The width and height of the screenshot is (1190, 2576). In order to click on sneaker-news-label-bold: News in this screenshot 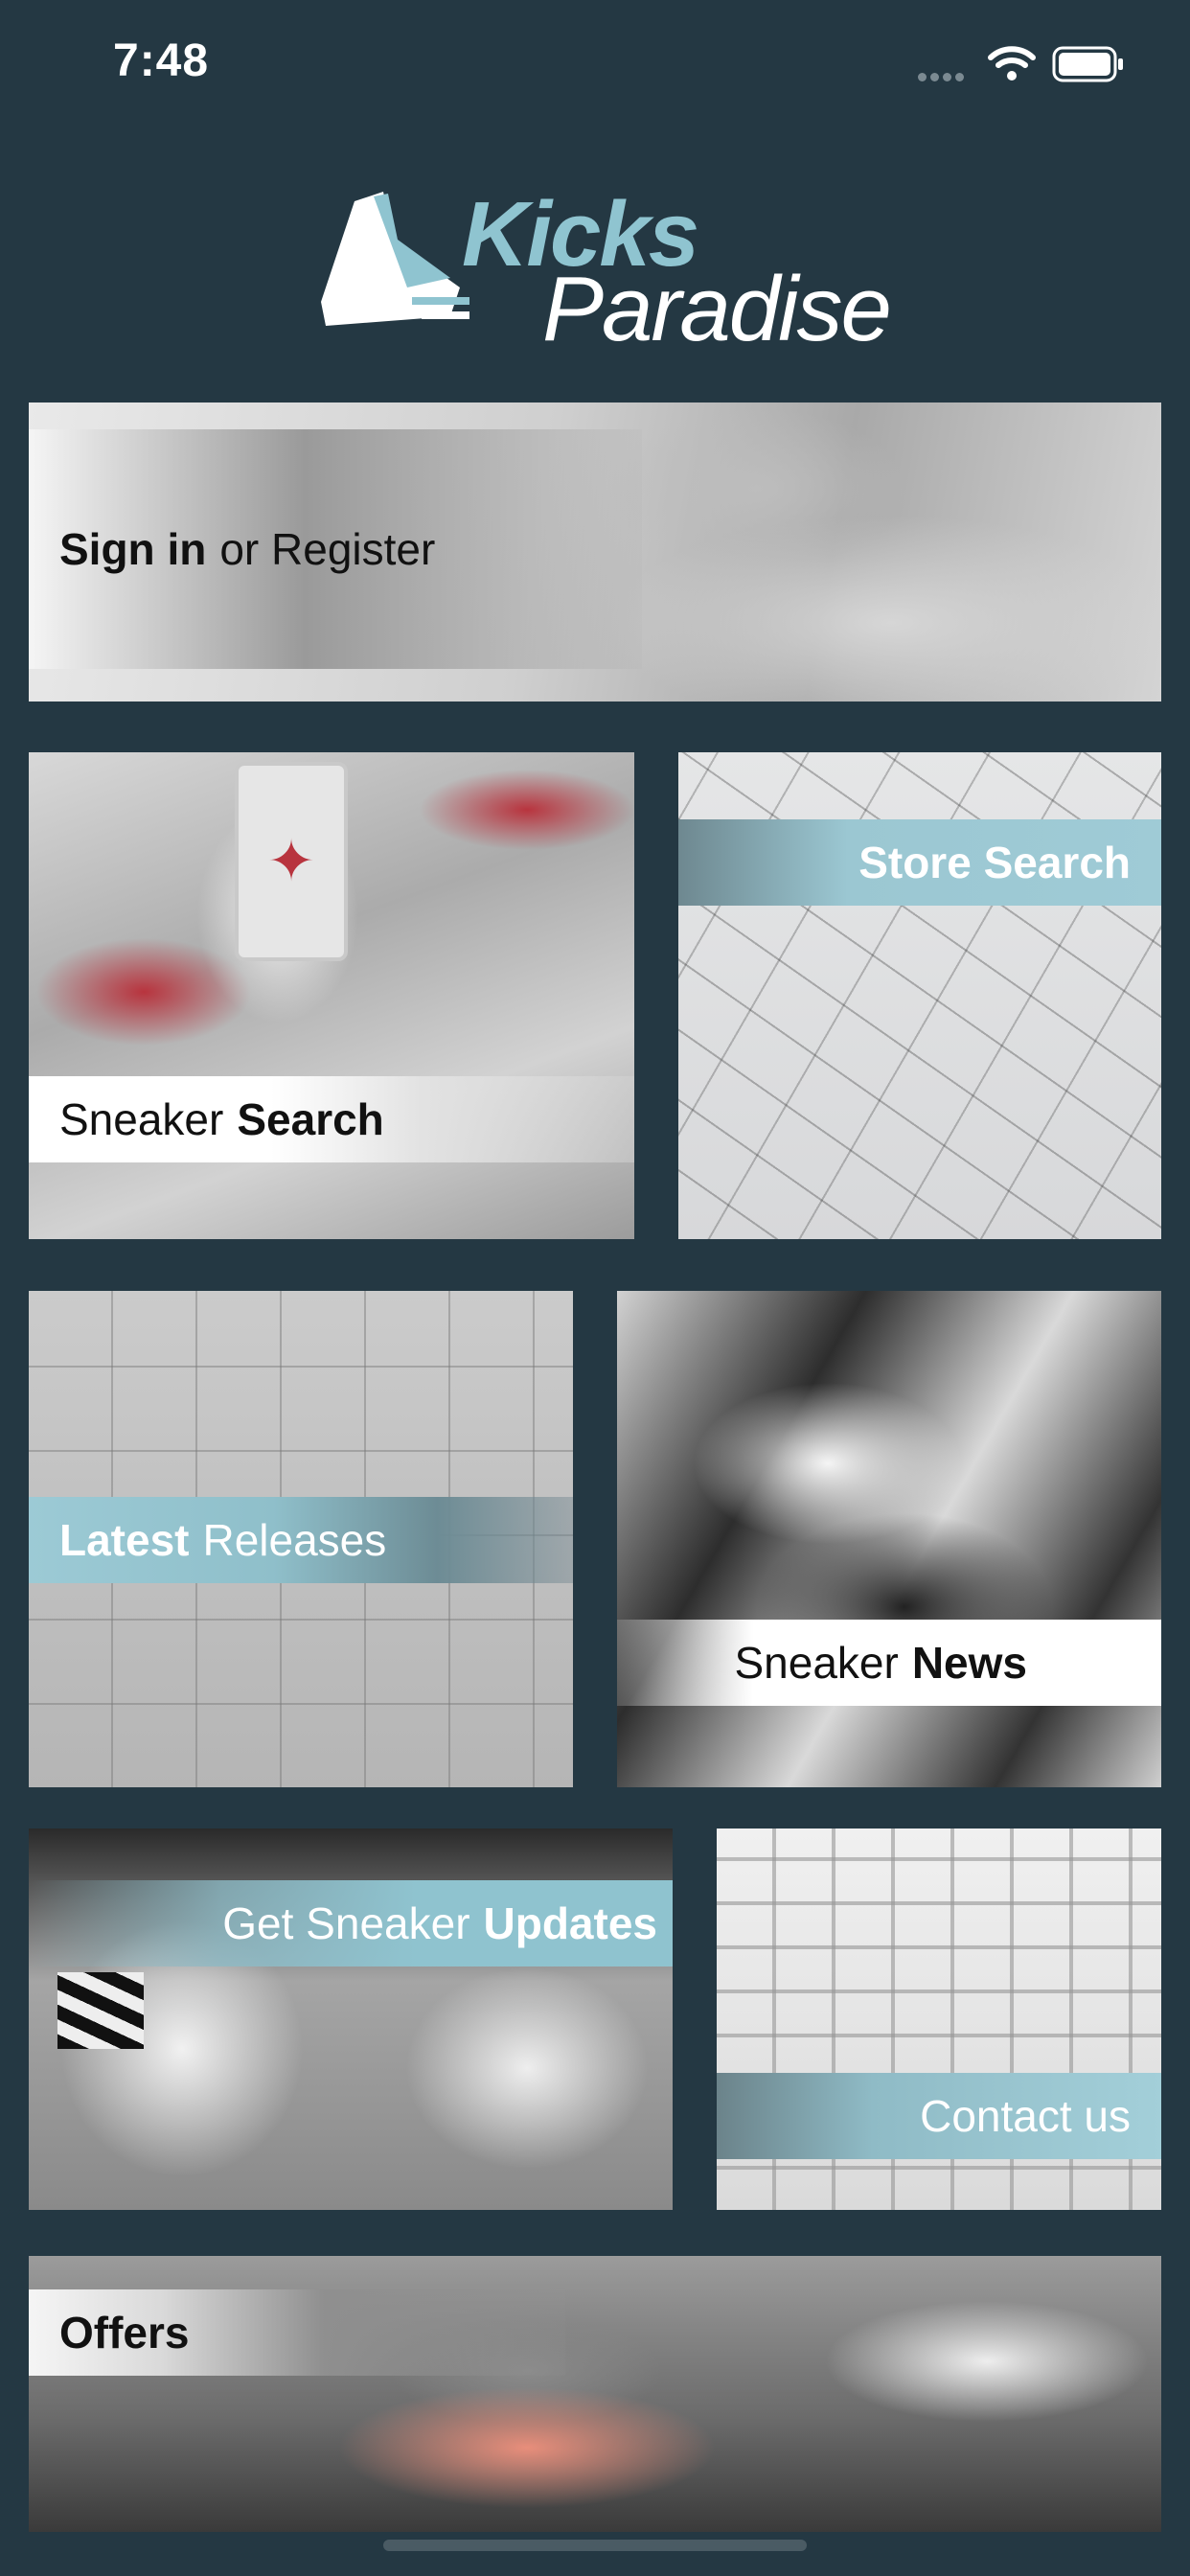, I will do `click(969, 1663)`.